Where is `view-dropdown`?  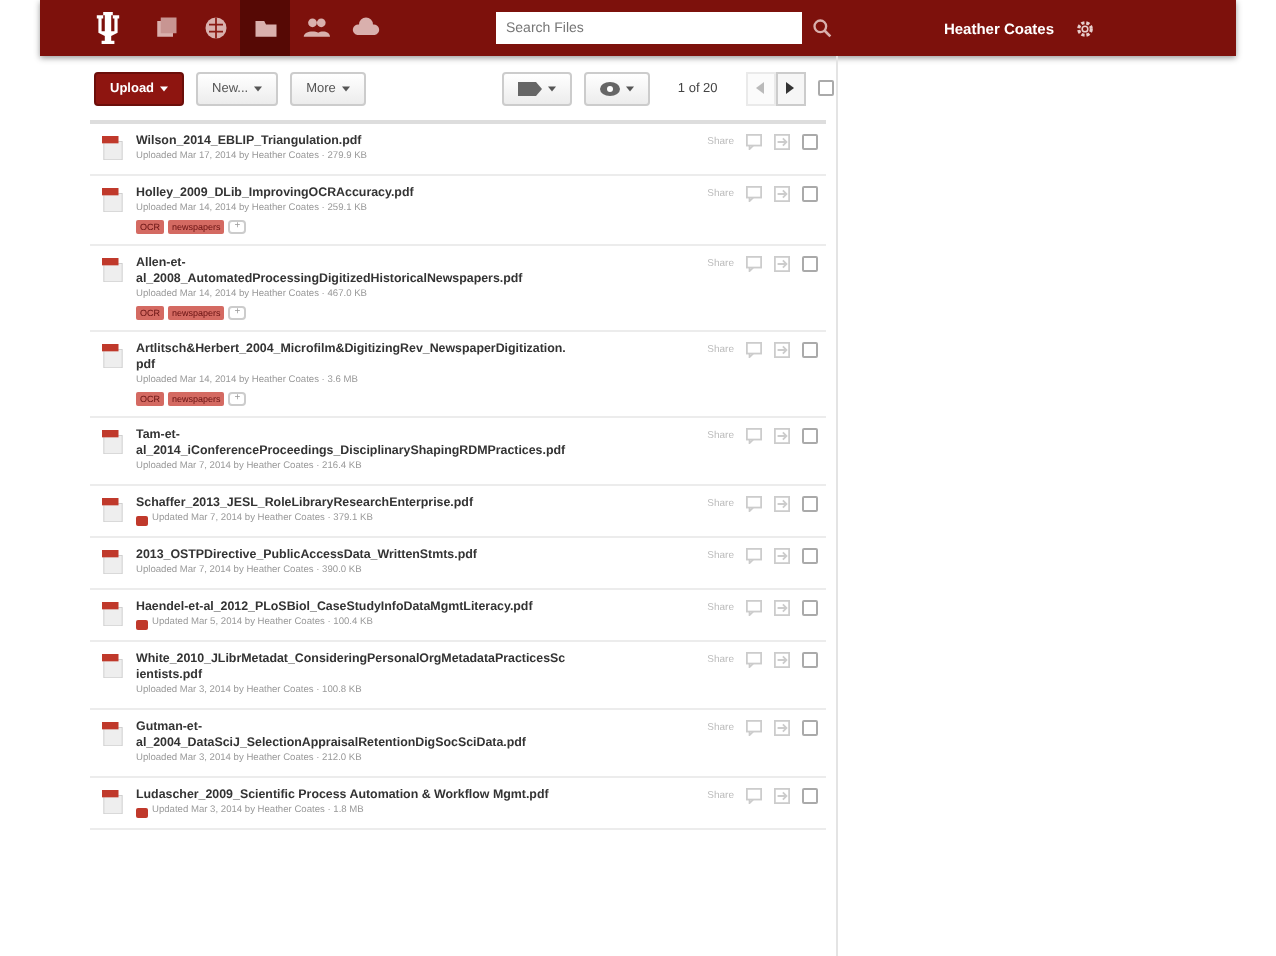
view-dropdown is located at coordinates (616, 88).